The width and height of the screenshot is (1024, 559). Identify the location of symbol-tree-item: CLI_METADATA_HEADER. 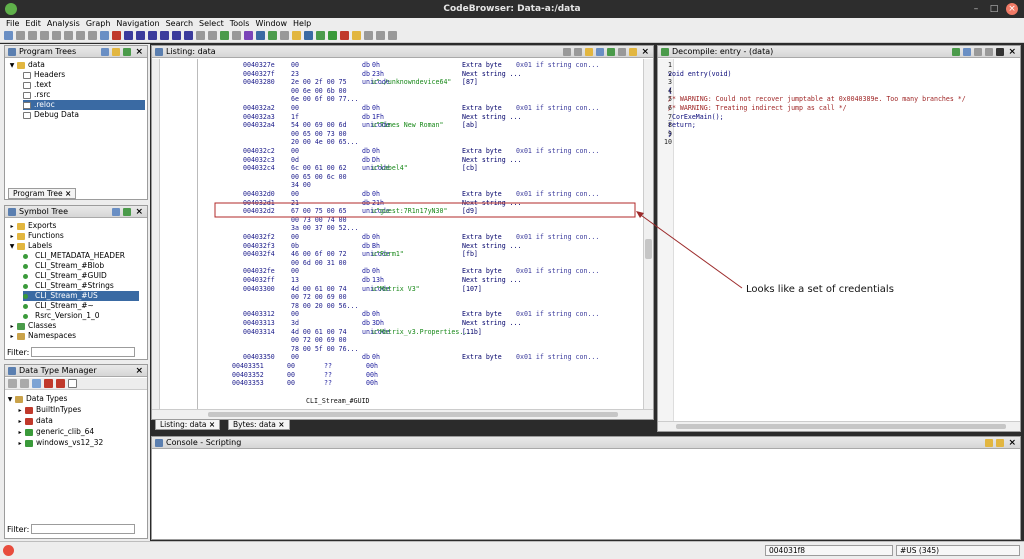
(74, 256).